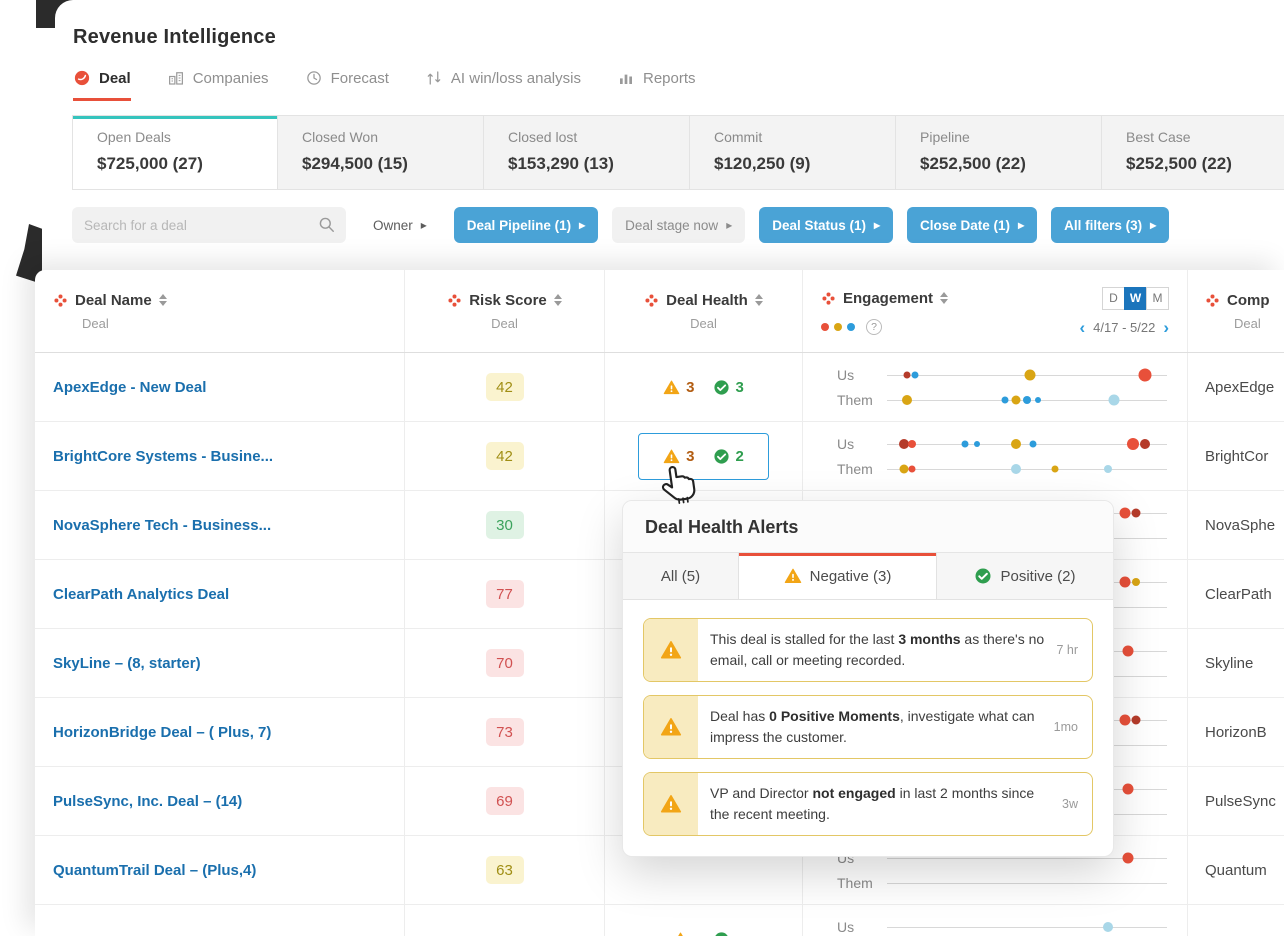 The width and height of the screenshot is (1284, 936). What do you see at coordinates (400, 225) in the screenshot?
I see `filter-chip-owner: Owner ▸` at bounding box center [400, 225].